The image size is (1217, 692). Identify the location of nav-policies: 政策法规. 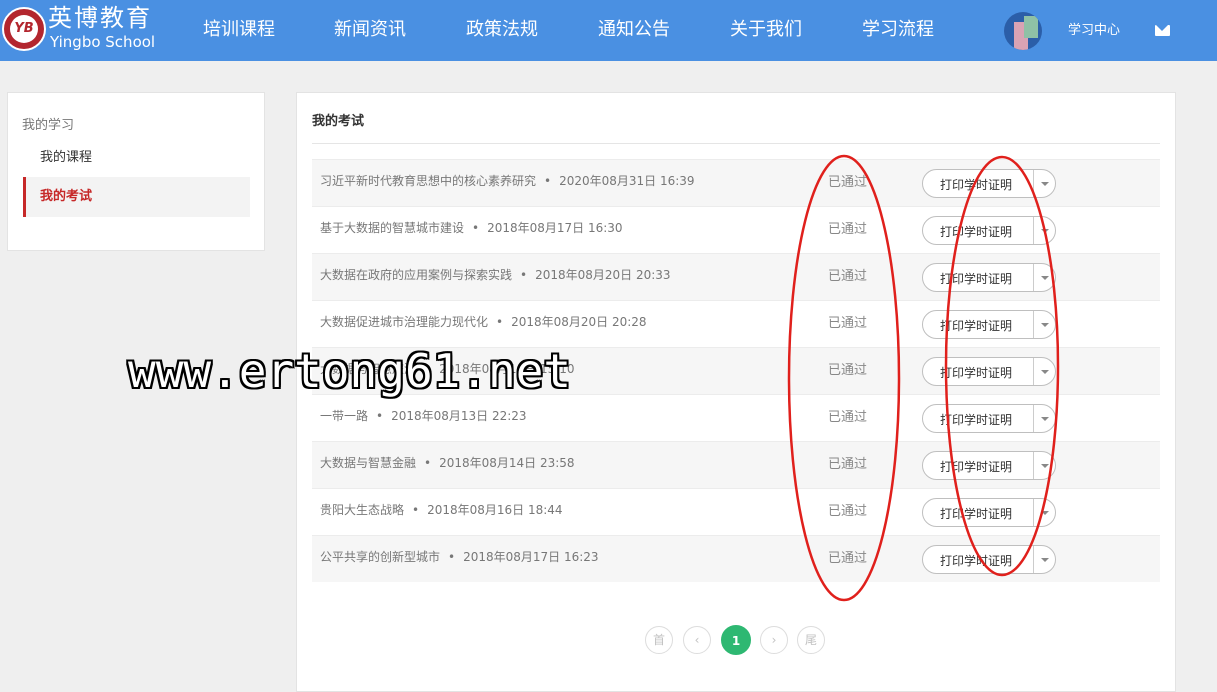
(502, 30).